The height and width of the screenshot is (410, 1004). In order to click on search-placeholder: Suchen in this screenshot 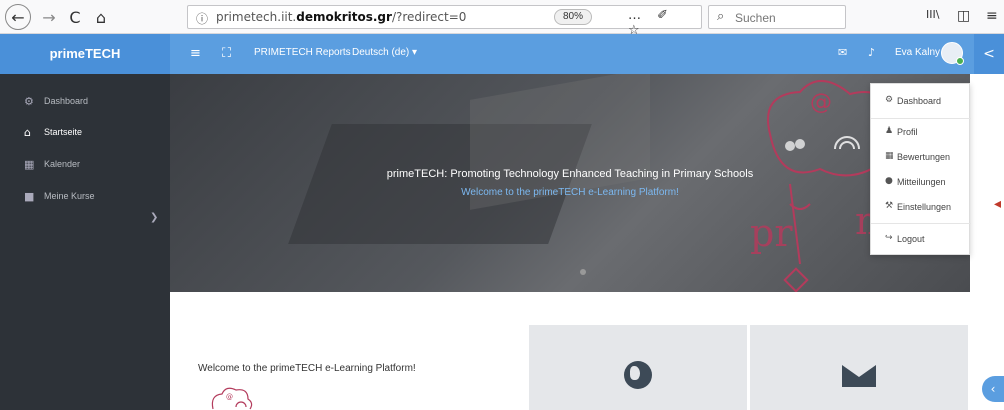, I will do `click(755, 18)`.